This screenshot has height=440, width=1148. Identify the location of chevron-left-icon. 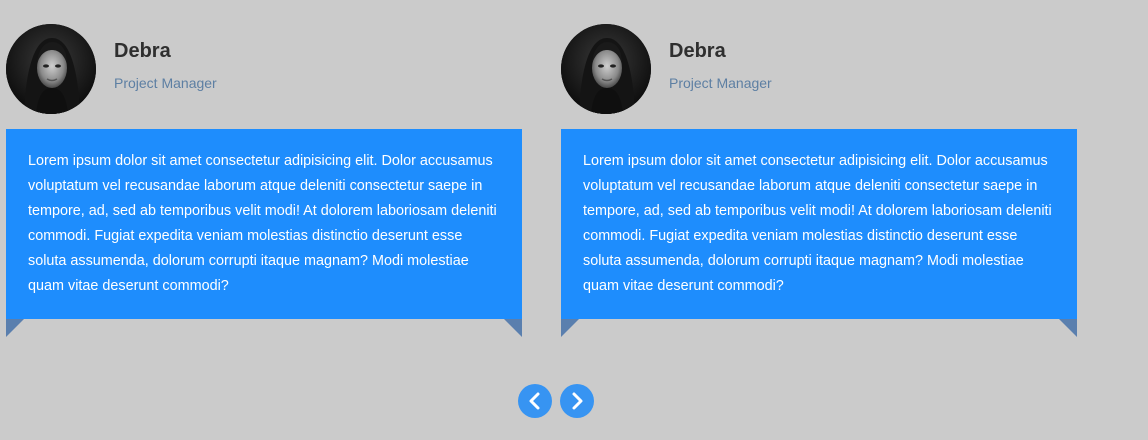
(534, 401).